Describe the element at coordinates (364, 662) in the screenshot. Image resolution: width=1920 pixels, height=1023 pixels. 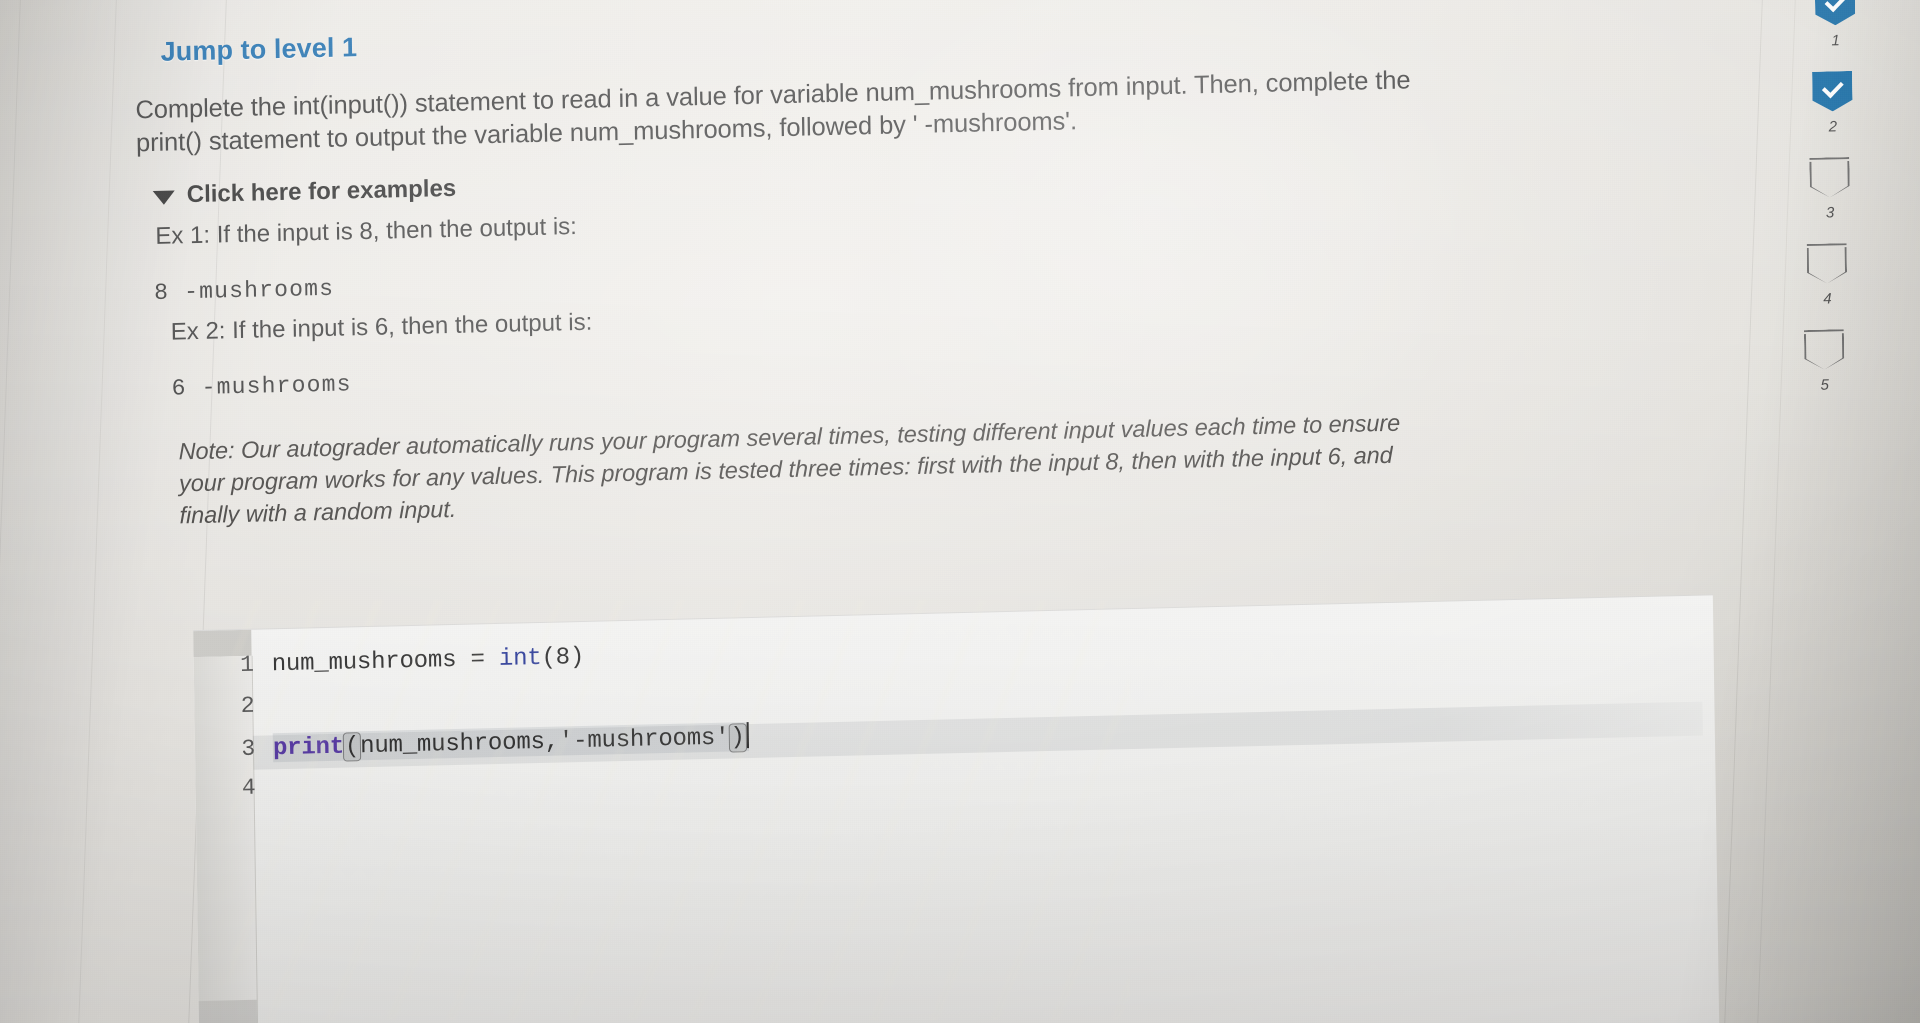
I see `identifier-num-mushrooms: num_mushrooms` at that location.